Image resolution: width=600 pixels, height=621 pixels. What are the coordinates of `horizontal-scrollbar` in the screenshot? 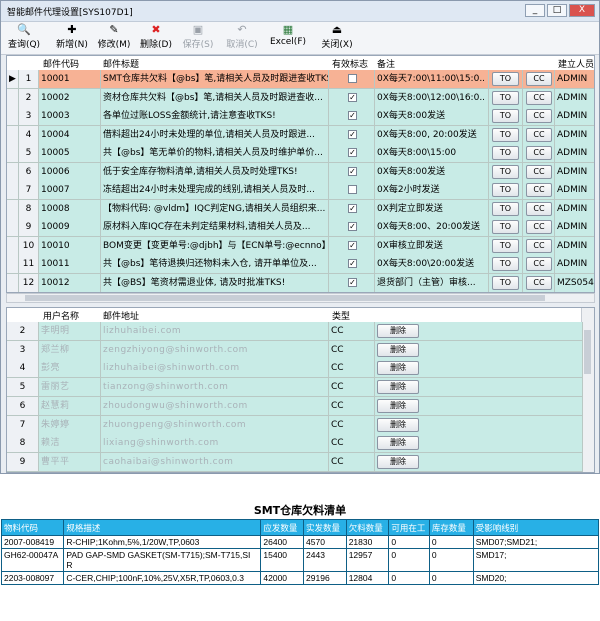 It's located at (300, 298).